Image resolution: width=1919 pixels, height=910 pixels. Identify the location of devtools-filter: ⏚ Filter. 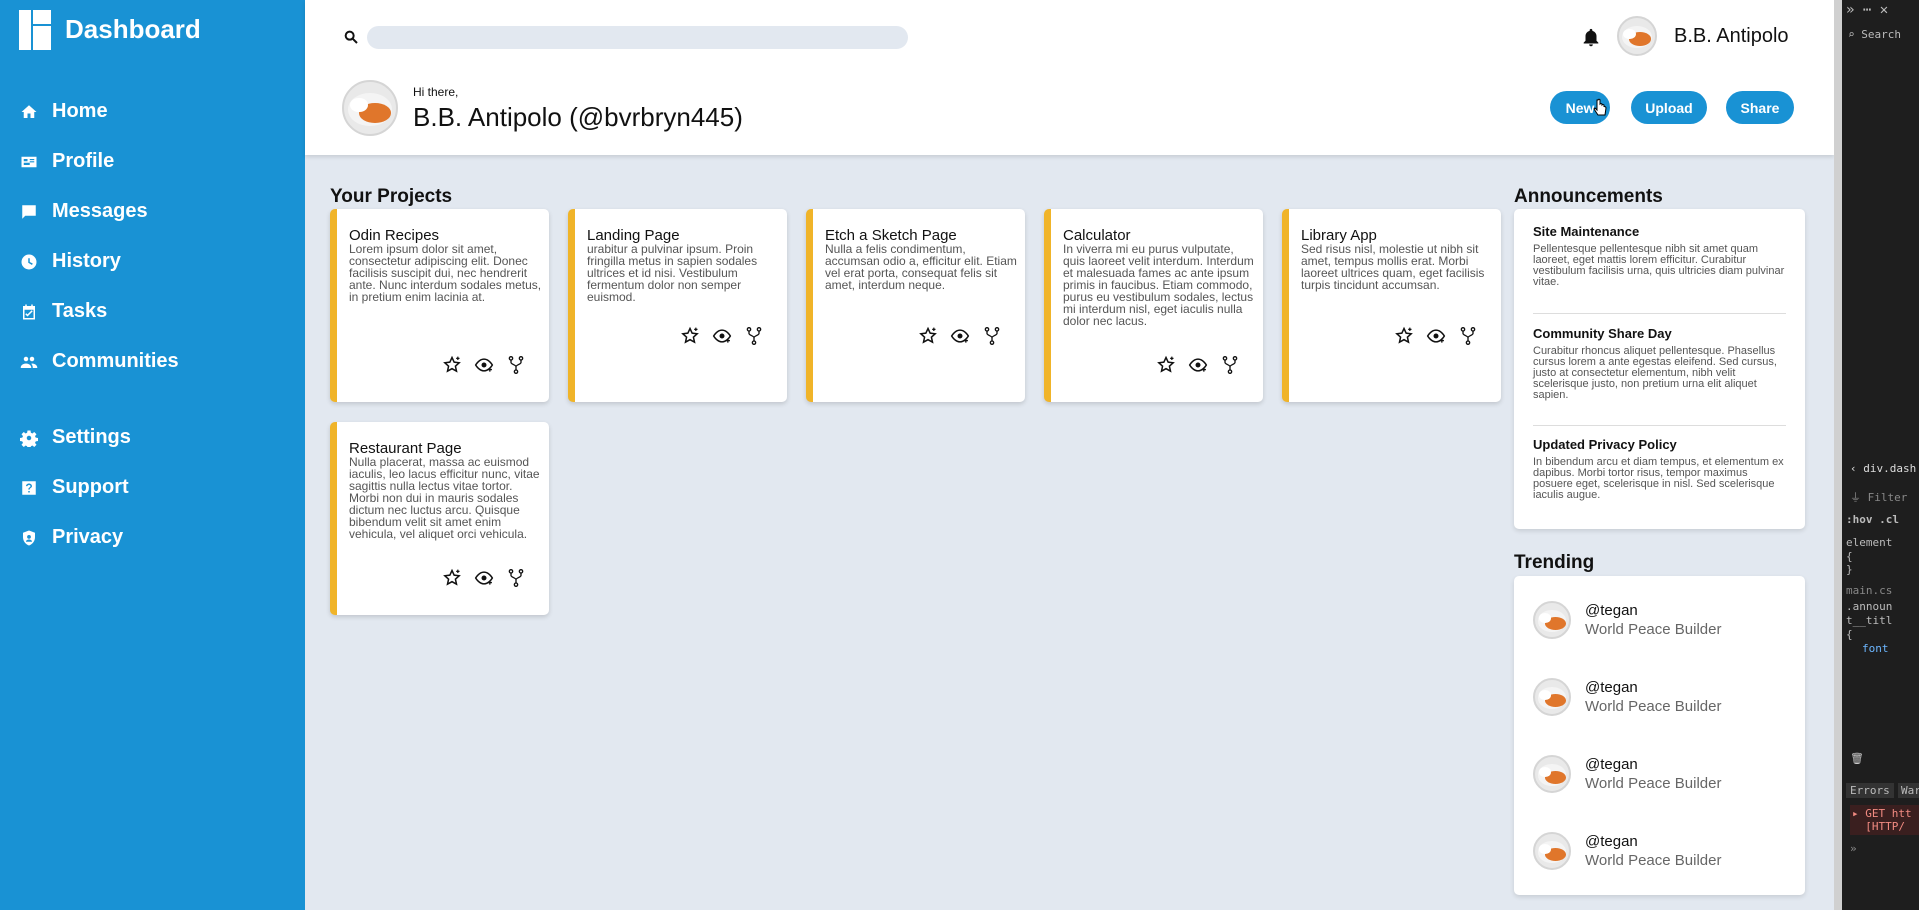
(1878, 497).